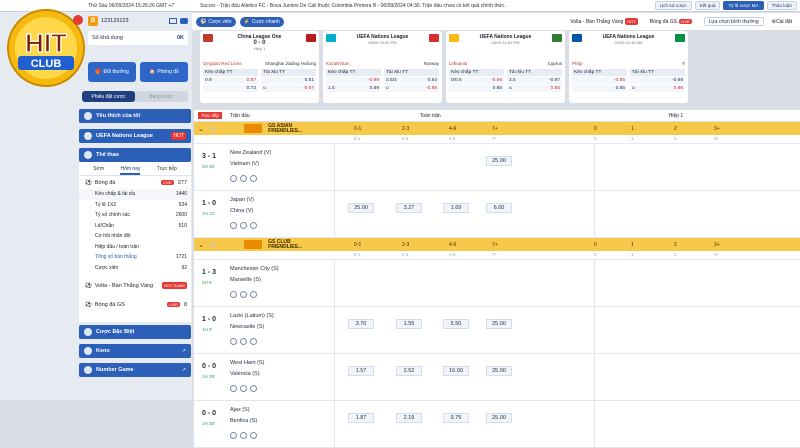  I want to click on tab-today: Hôm nay, so click(130, 170).